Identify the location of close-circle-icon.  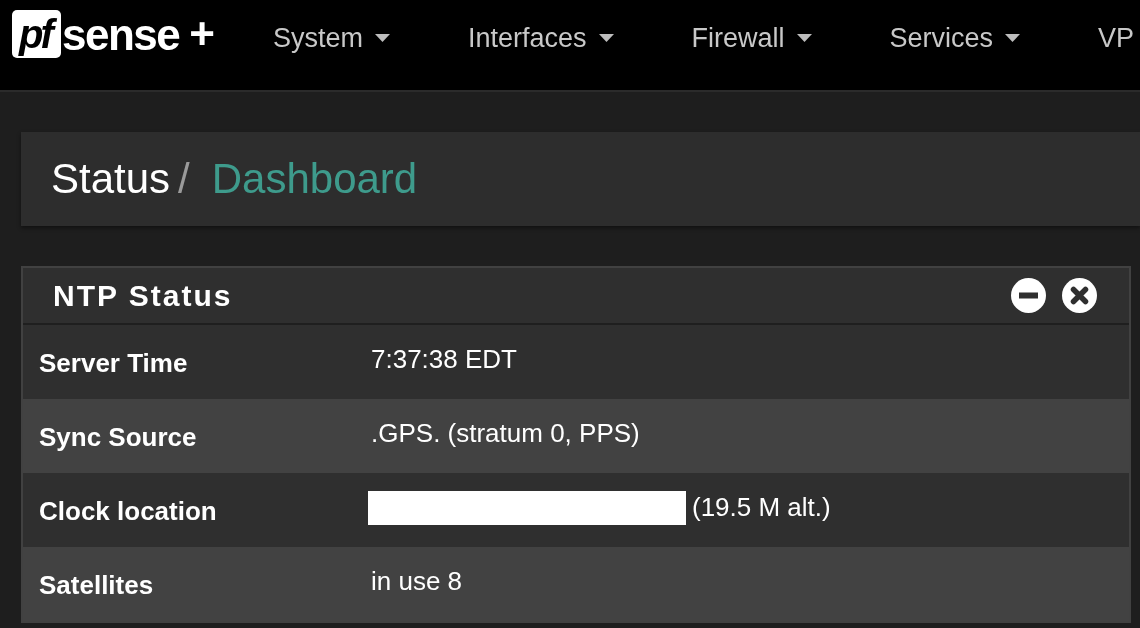
(1079, 295).